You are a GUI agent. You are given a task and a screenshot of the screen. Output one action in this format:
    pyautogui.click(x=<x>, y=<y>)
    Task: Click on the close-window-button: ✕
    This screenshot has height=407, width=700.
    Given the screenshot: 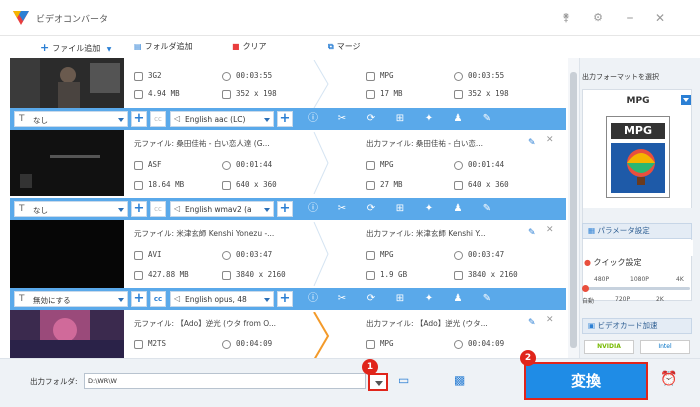 What is the action you would take?
    pyautogui.click(x=660, y=18)
    